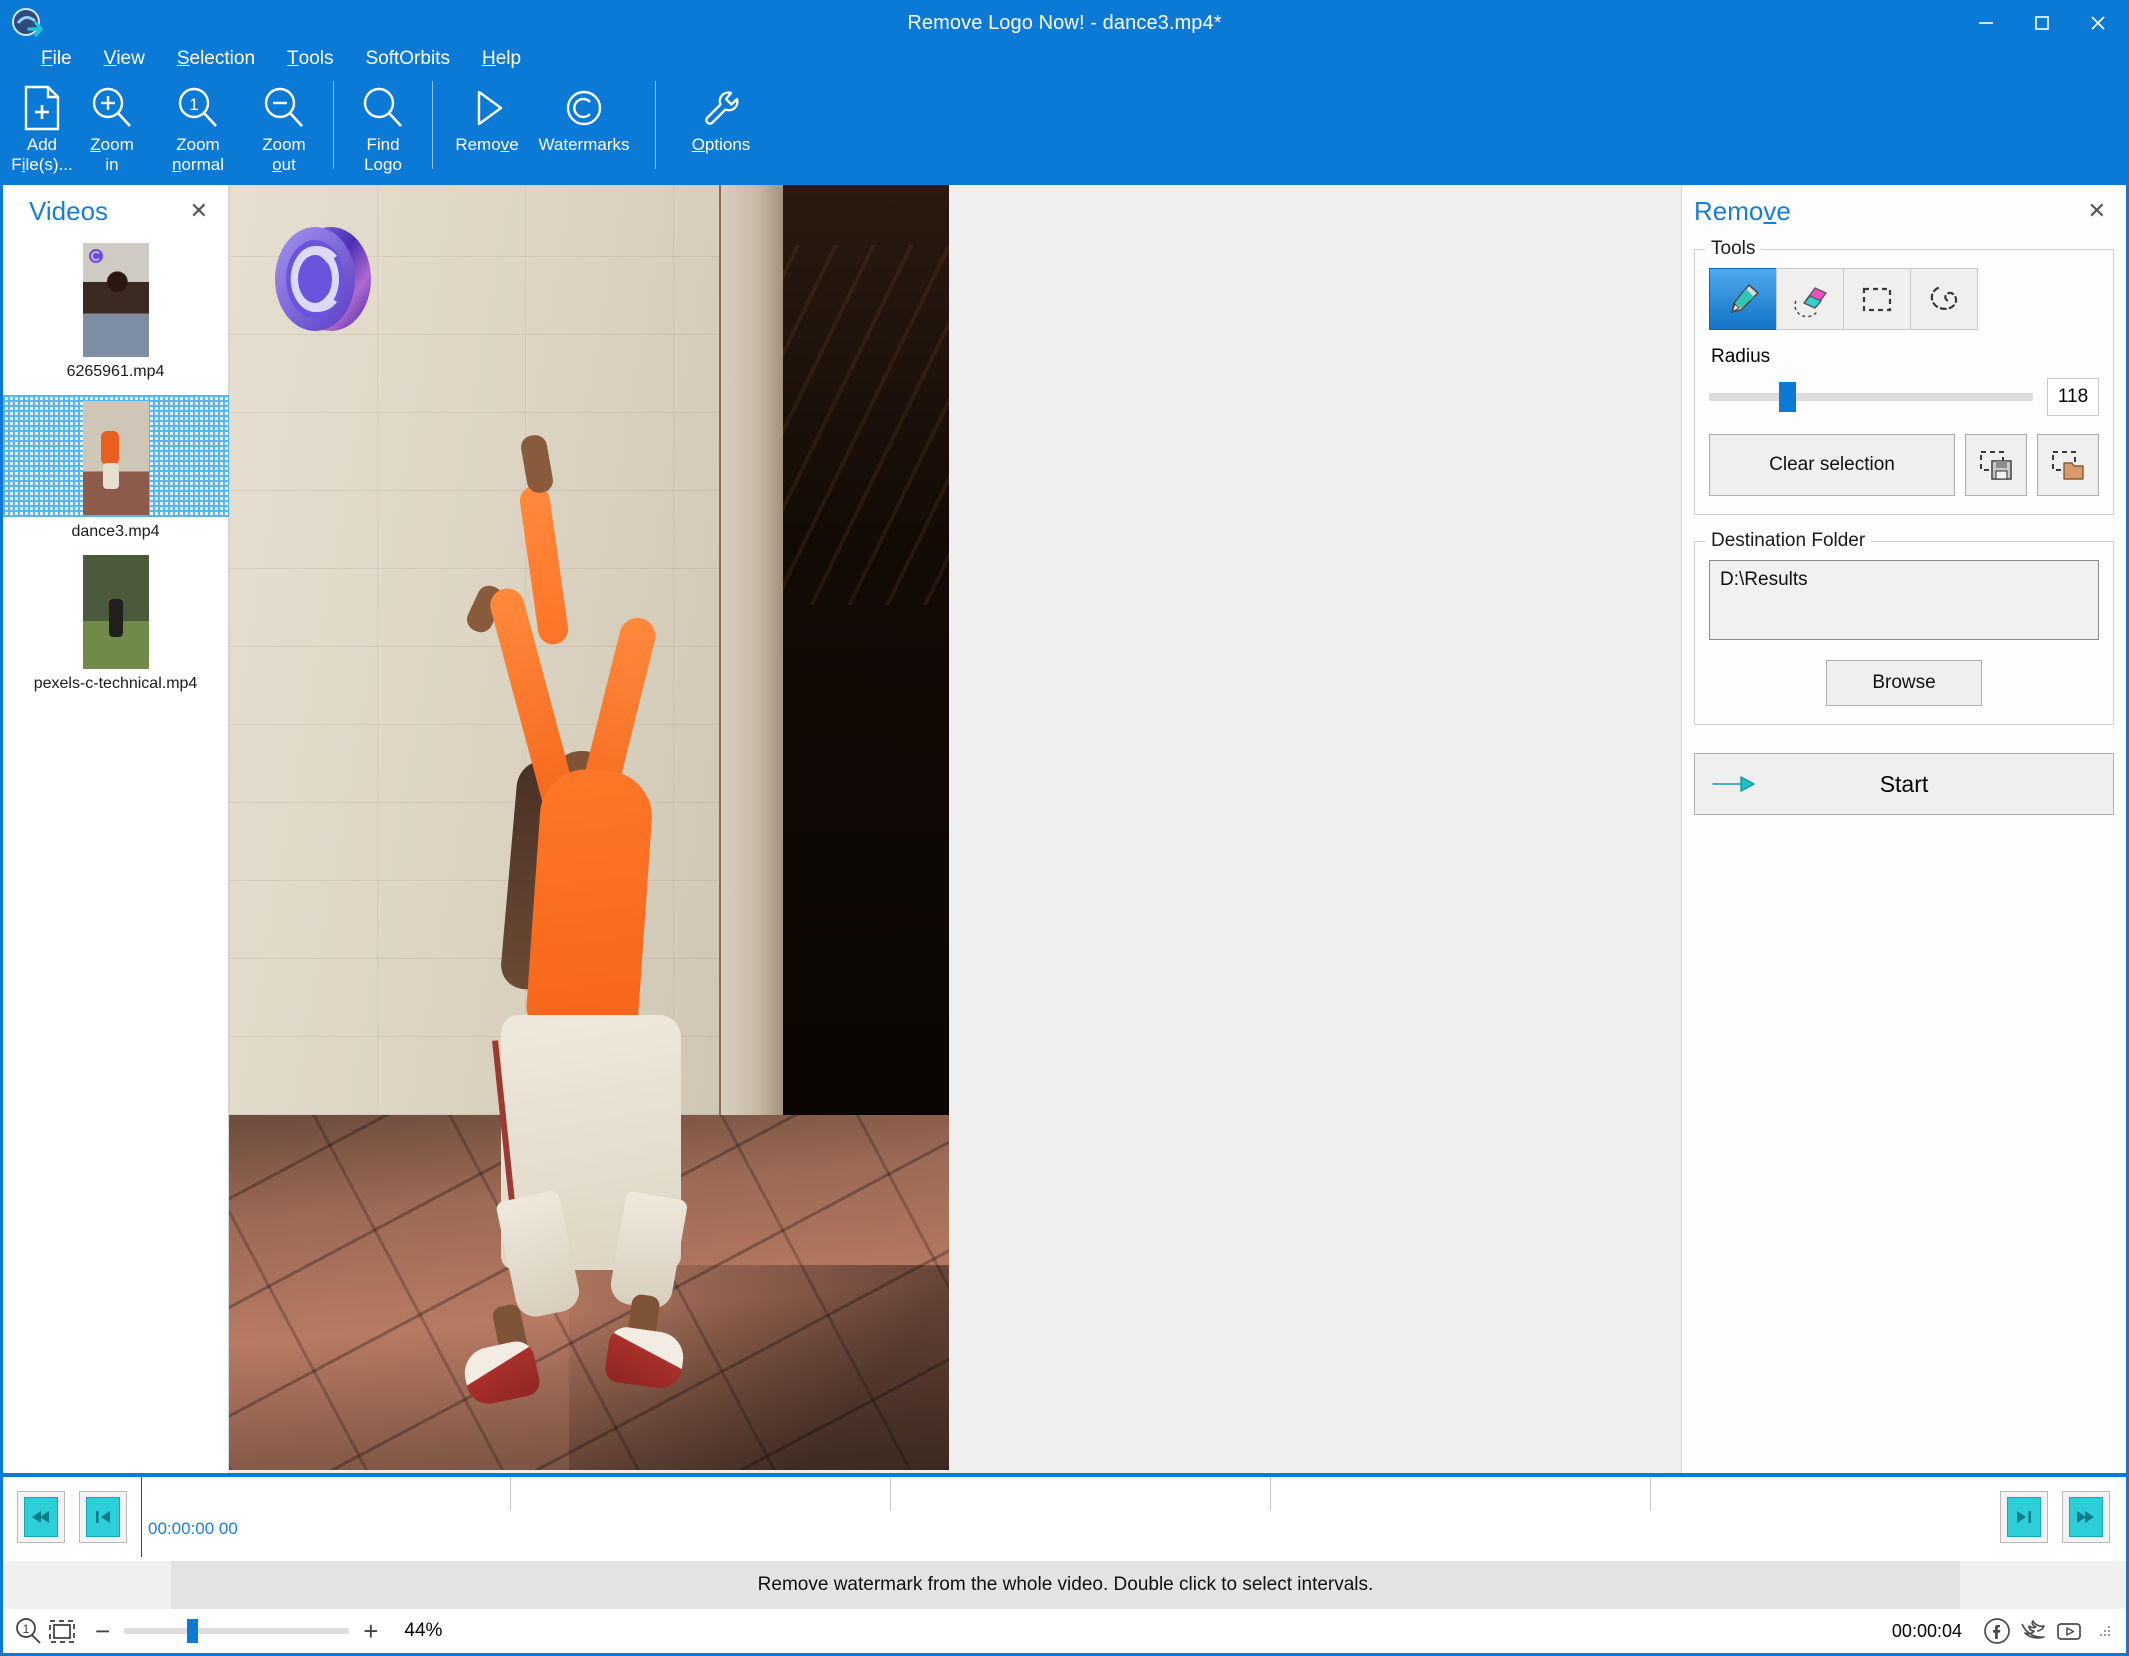 The width and height of the screenshot is (2129, 1656). I want to click on facebook-icon, so click(1997, 1631).